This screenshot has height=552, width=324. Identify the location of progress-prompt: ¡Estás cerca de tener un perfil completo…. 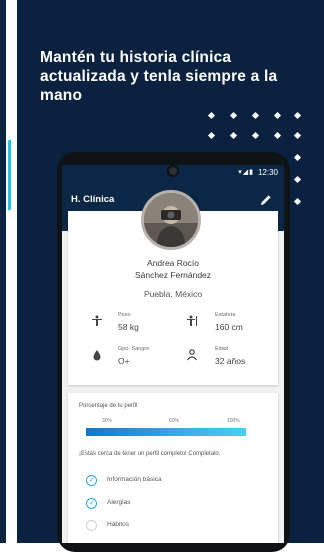
(150, 454).